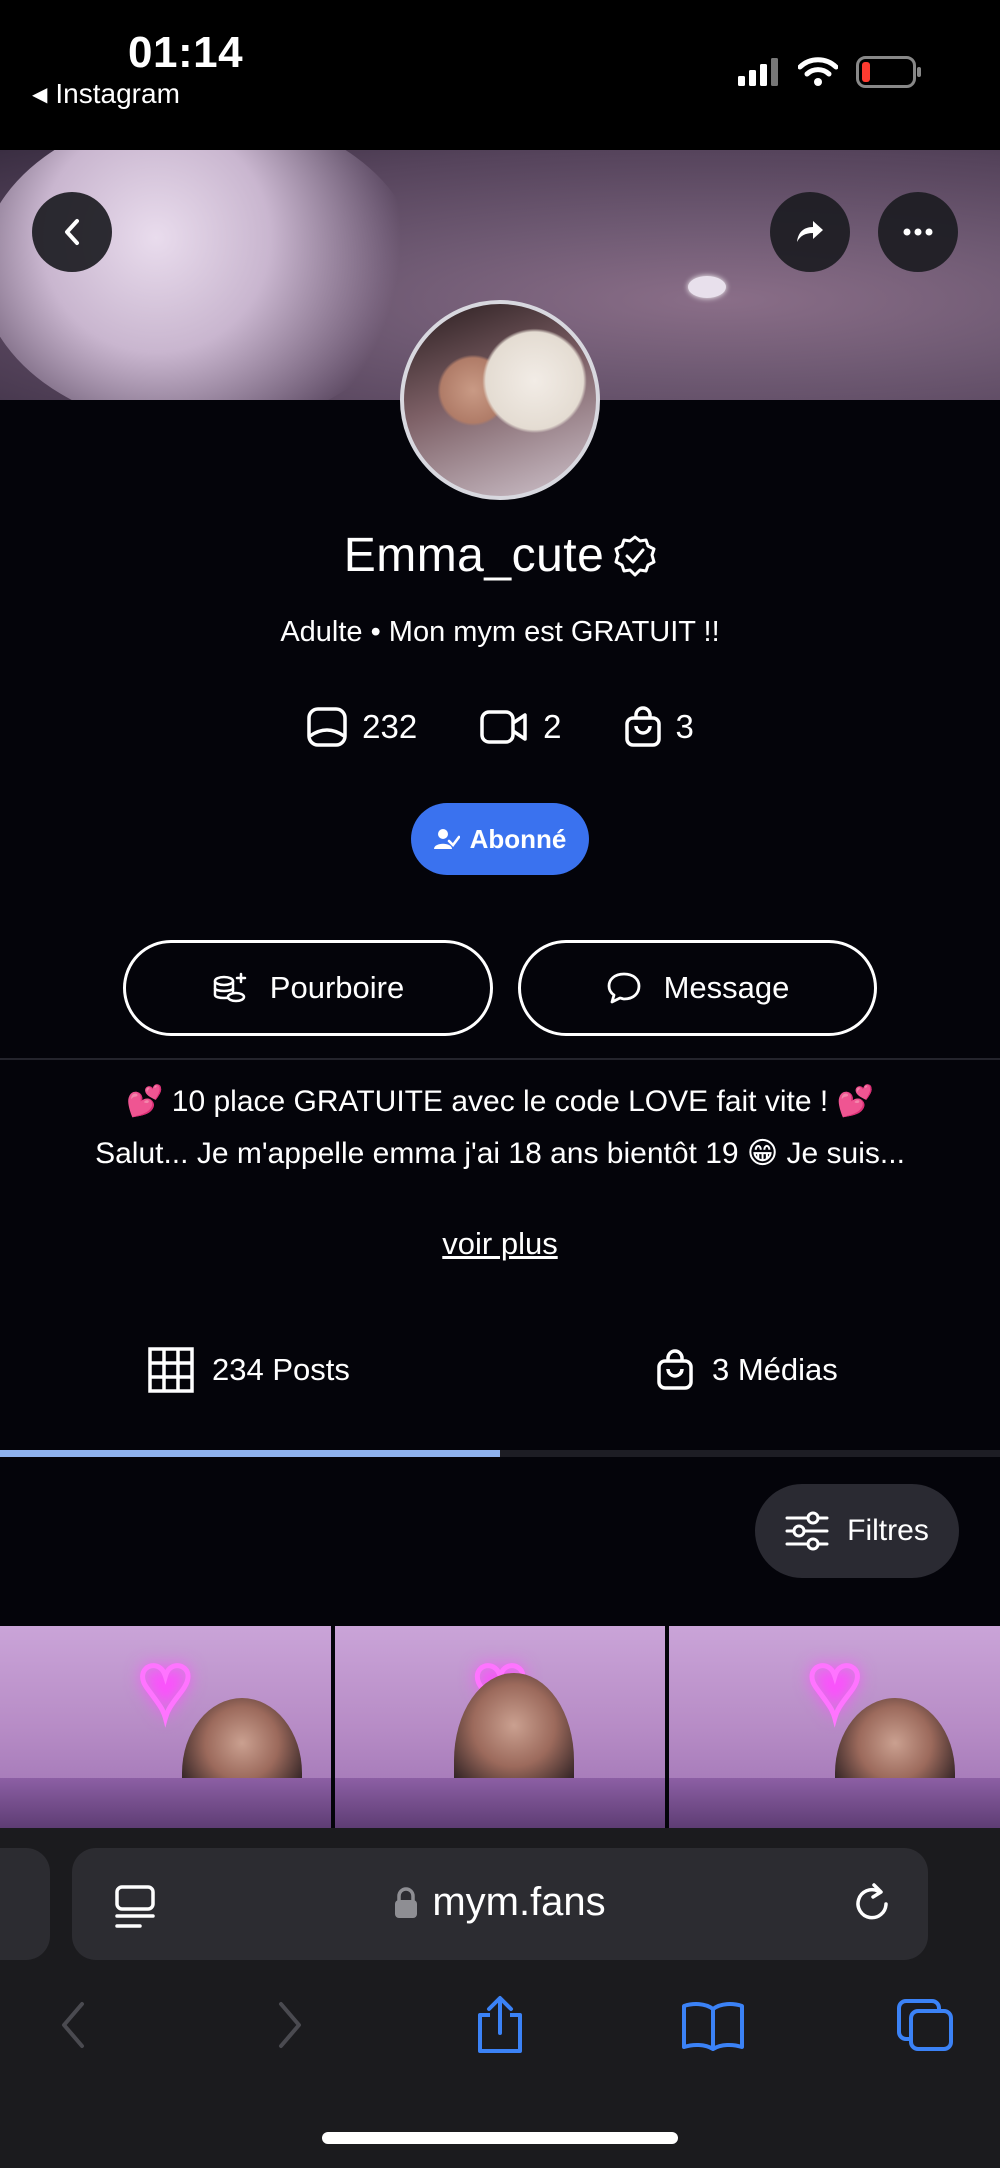  What do you see at coordinates (518, 838) in the screenshot?
I see `subscribed-label: Abonné` at bounding box center [518, 838].